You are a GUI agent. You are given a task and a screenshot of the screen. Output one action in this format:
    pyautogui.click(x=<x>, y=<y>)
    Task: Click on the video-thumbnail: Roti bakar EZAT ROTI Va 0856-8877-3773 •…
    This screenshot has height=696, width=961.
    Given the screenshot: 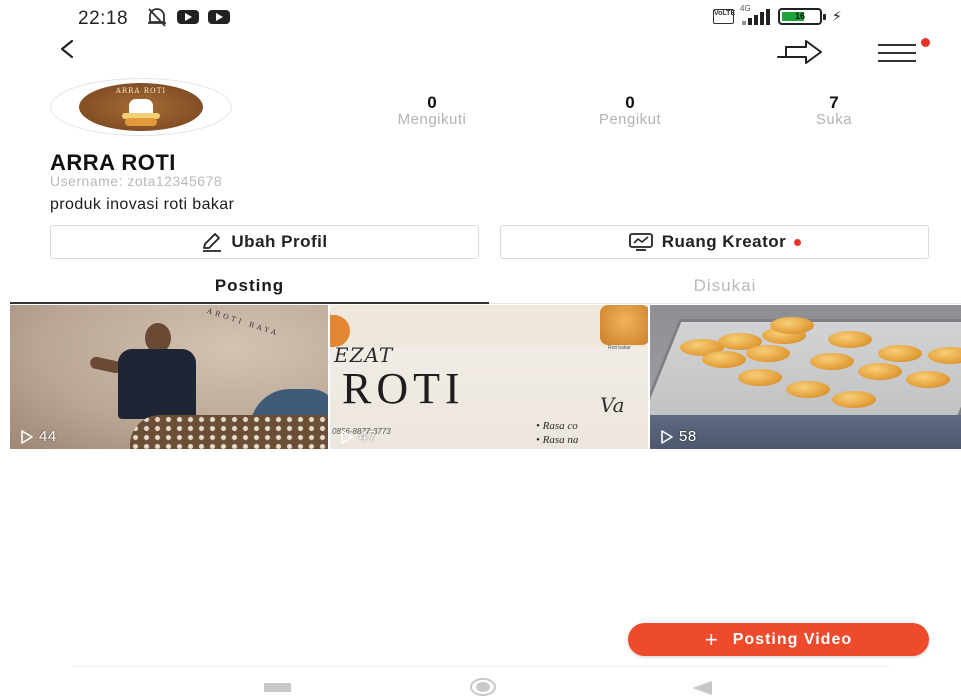 What is the action you would take?
    pyautogui.click(x=489, y=377)
    